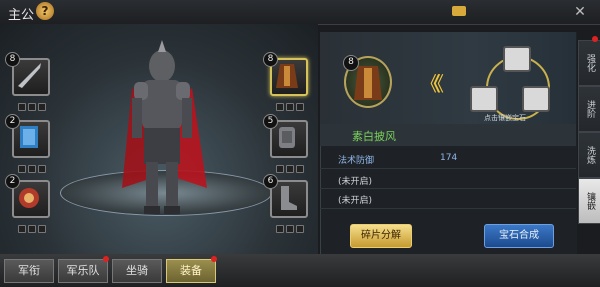 This screenshot has width=600, height=287. Describe the element at coordinates (589, 109) in the screenshot. I see `tab-advance: 进阶` at that location.